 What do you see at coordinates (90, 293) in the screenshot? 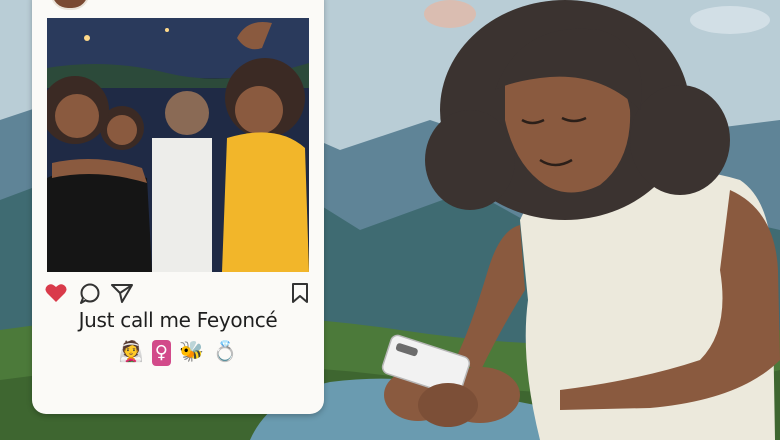
I see `comment-icon` at bounding box center [90, 293].